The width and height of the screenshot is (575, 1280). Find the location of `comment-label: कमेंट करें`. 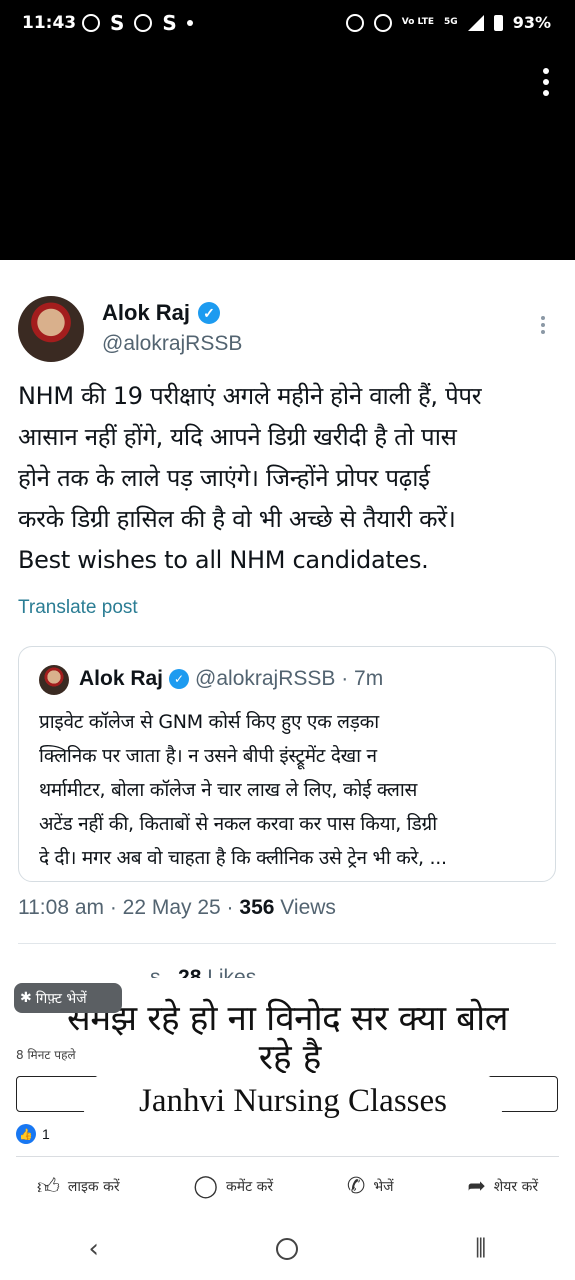

comment-label: कमेंट करें is located at coordinates (249, 1186).